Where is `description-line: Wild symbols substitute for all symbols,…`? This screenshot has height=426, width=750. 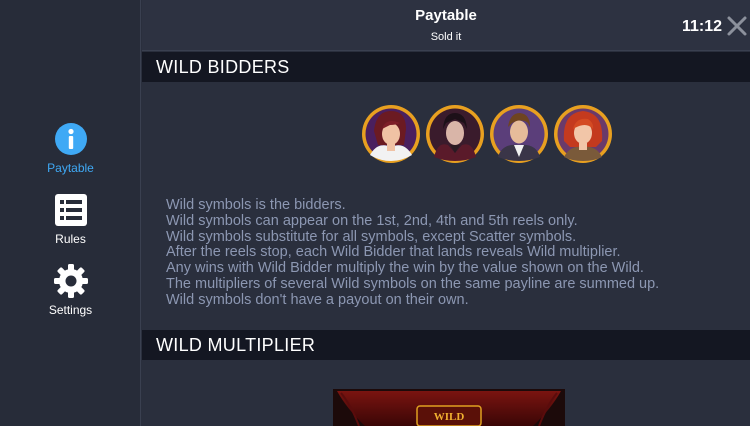 description-line: Wild symbols substitute for all symbols,… is located at coordinates (371, 236).